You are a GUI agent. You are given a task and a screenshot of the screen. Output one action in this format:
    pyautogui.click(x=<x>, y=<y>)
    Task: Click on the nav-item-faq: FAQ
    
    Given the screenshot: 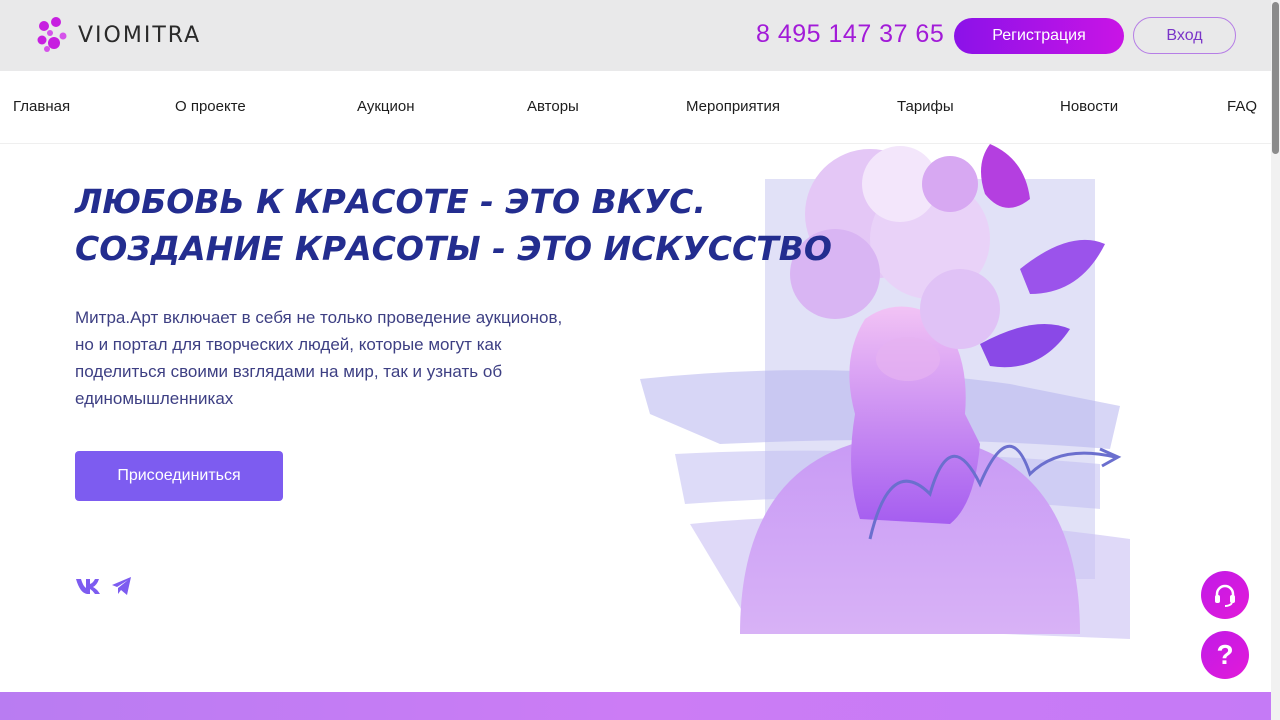 What is the action you would take?
    pyautogui.click(x=1242, y=106)
    